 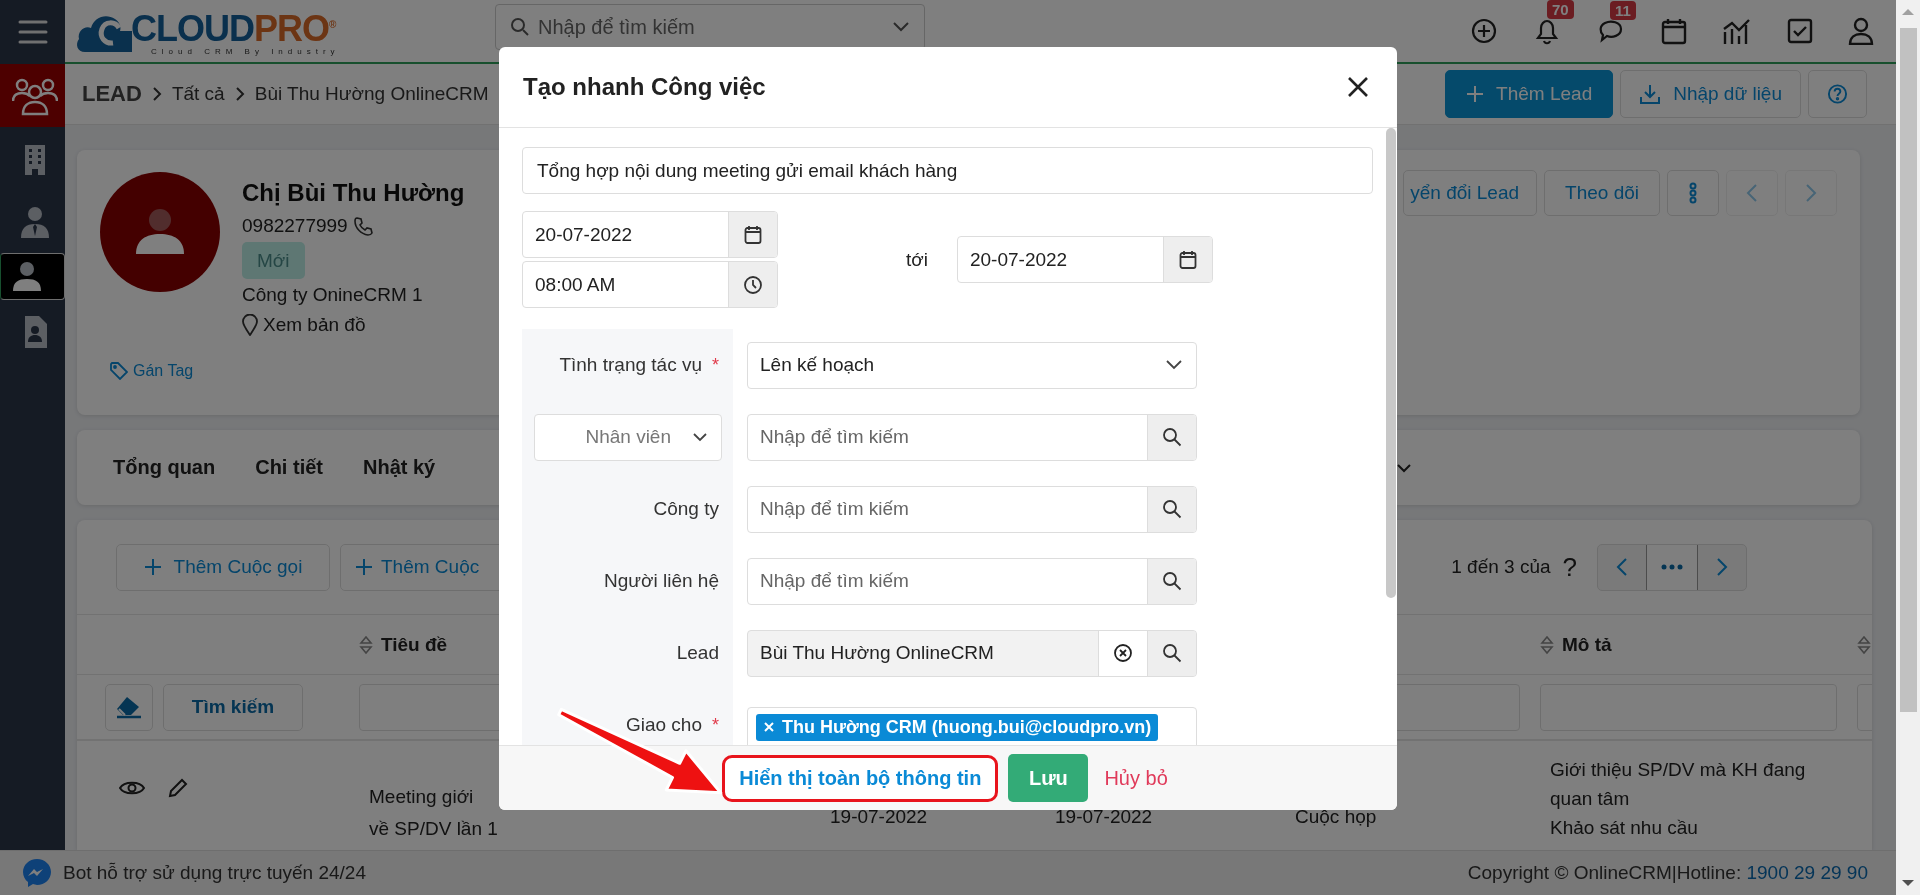 I want to click on show-all-button: Hiển thị toàn bộ thông tin, so click(x=860, y=778).